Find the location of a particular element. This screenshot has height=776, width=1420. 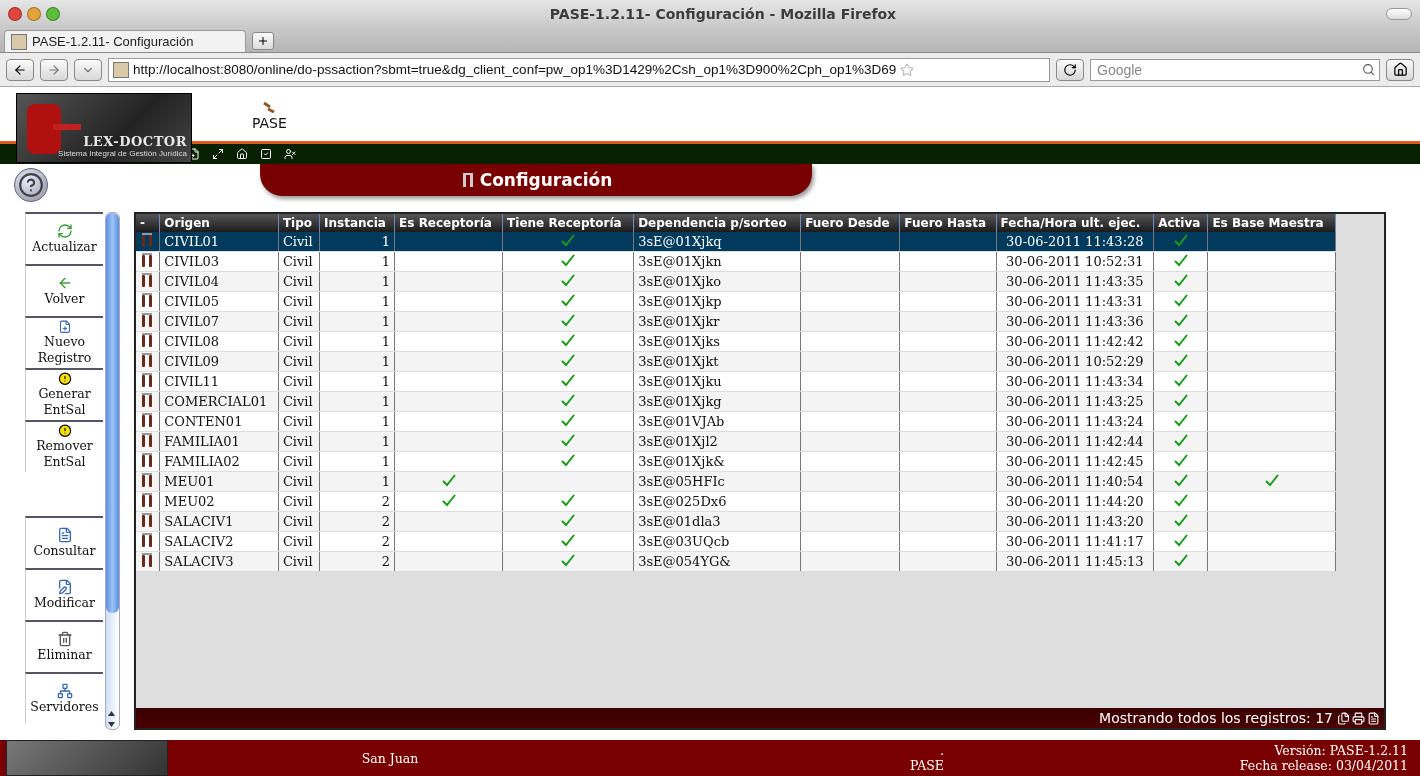

side-action-button: Consultar is located at coordinates (64, 542).